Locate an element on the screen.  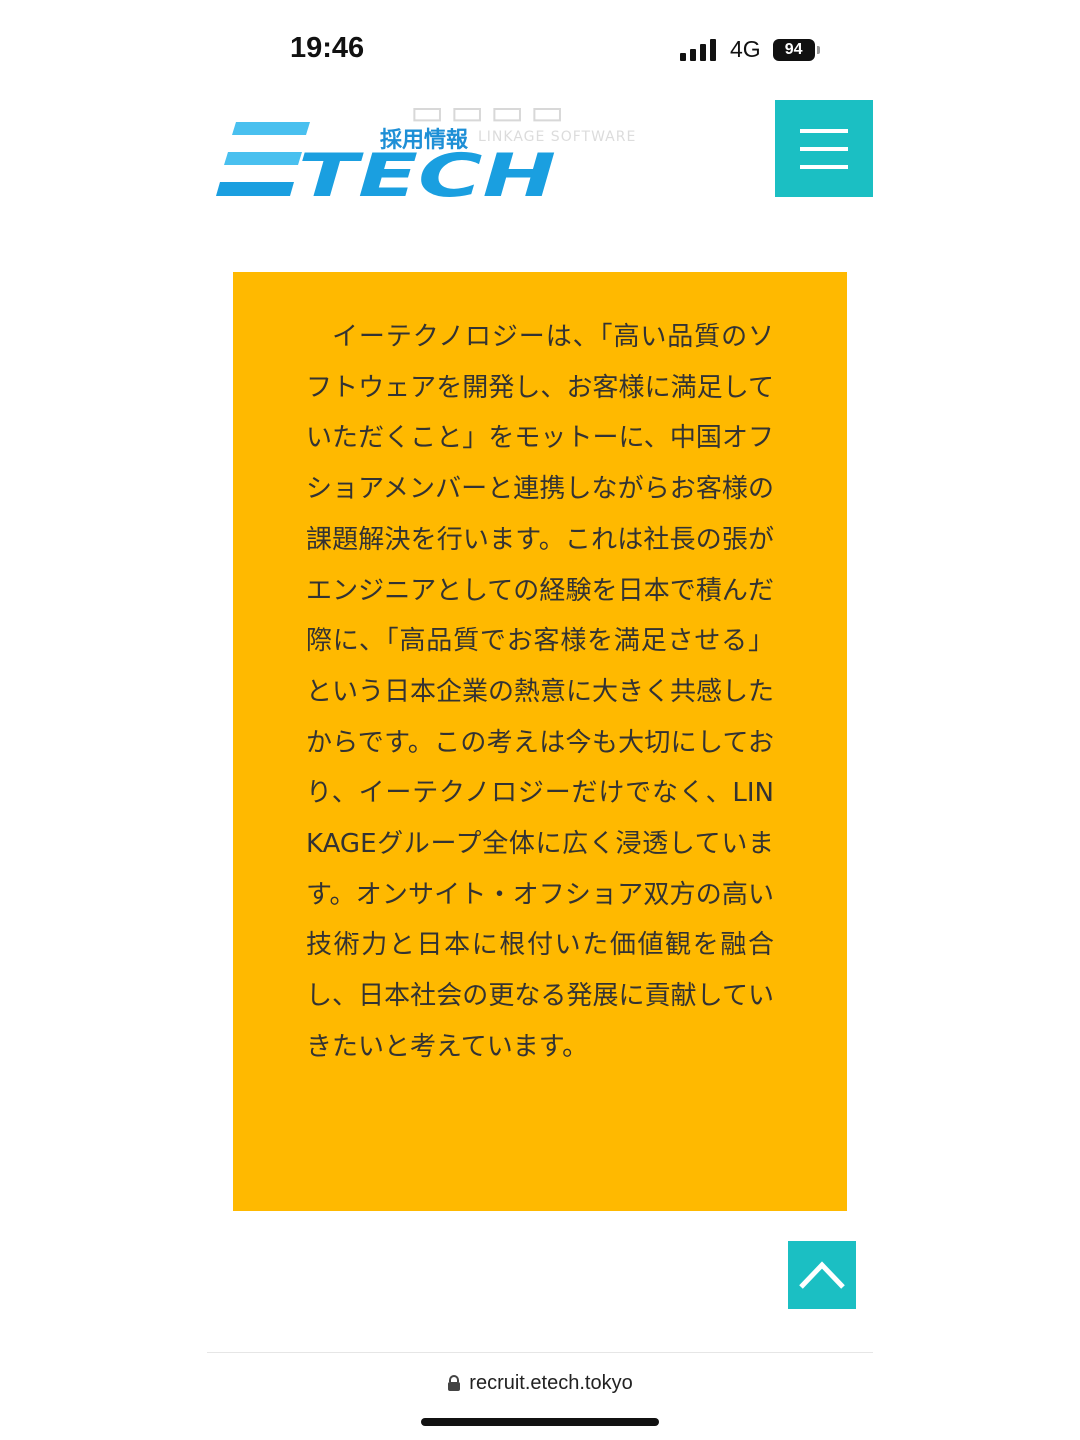
back-to-top-button is located at coordinates (822, 1275).